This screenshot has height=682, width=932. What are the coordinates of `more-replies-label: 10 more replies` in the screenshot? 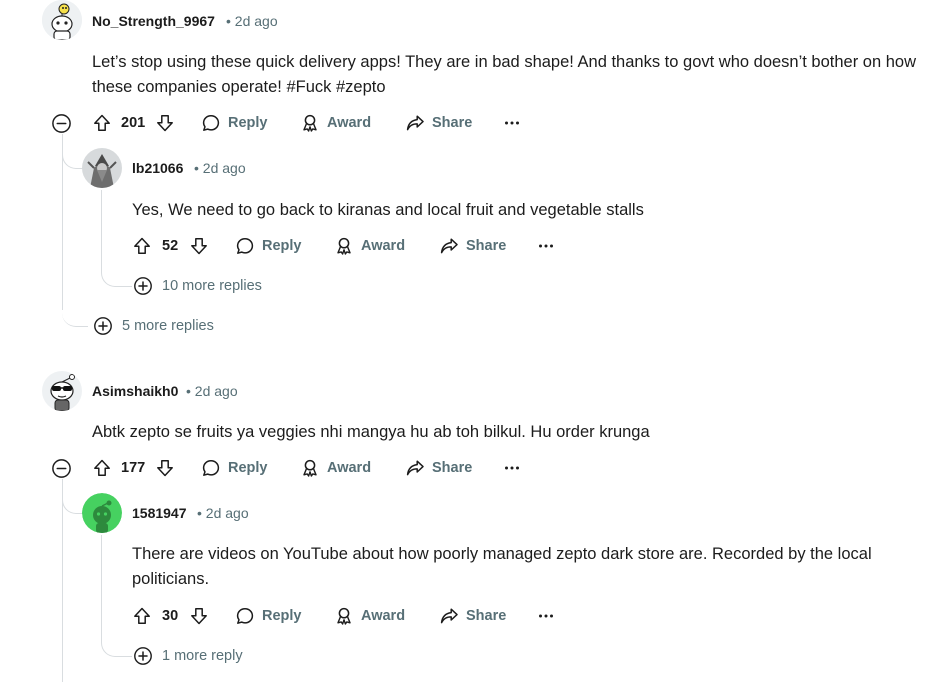 It's located at (212, 286).